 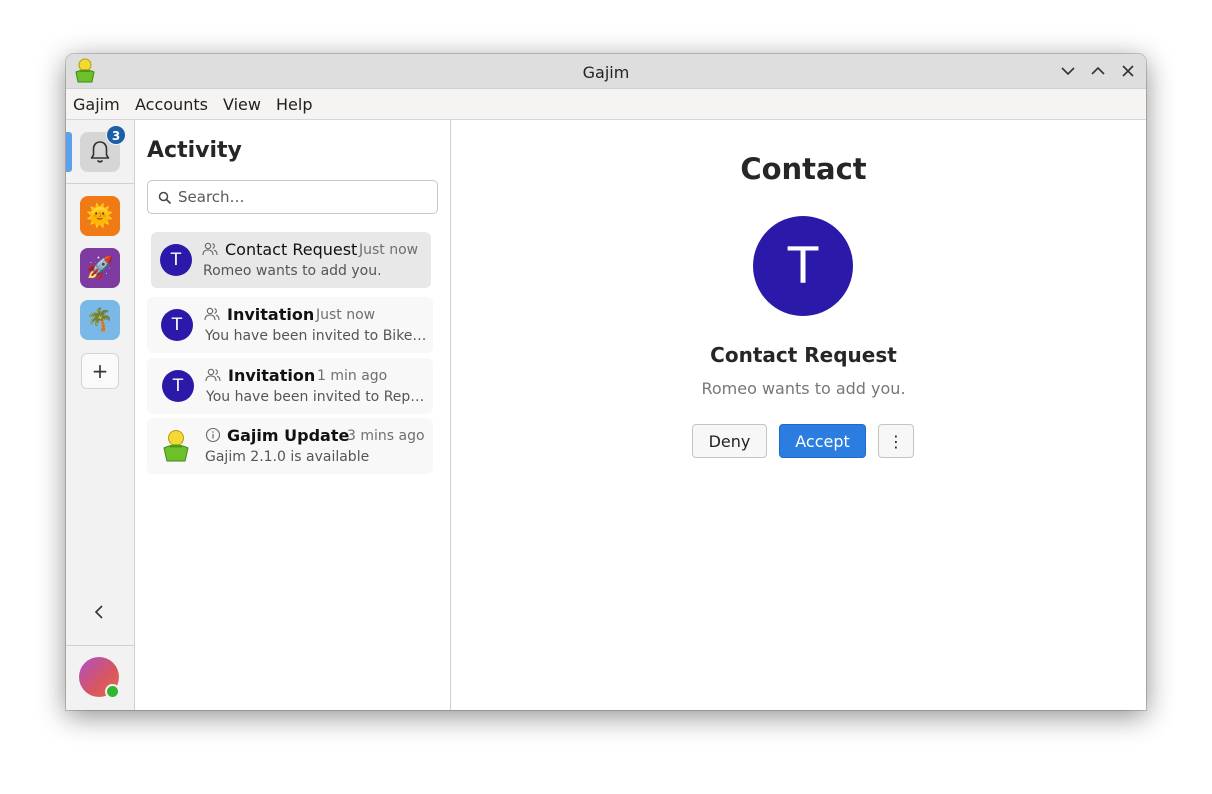 I want to click on window-title: Gajim, so click(x=606, y=72).